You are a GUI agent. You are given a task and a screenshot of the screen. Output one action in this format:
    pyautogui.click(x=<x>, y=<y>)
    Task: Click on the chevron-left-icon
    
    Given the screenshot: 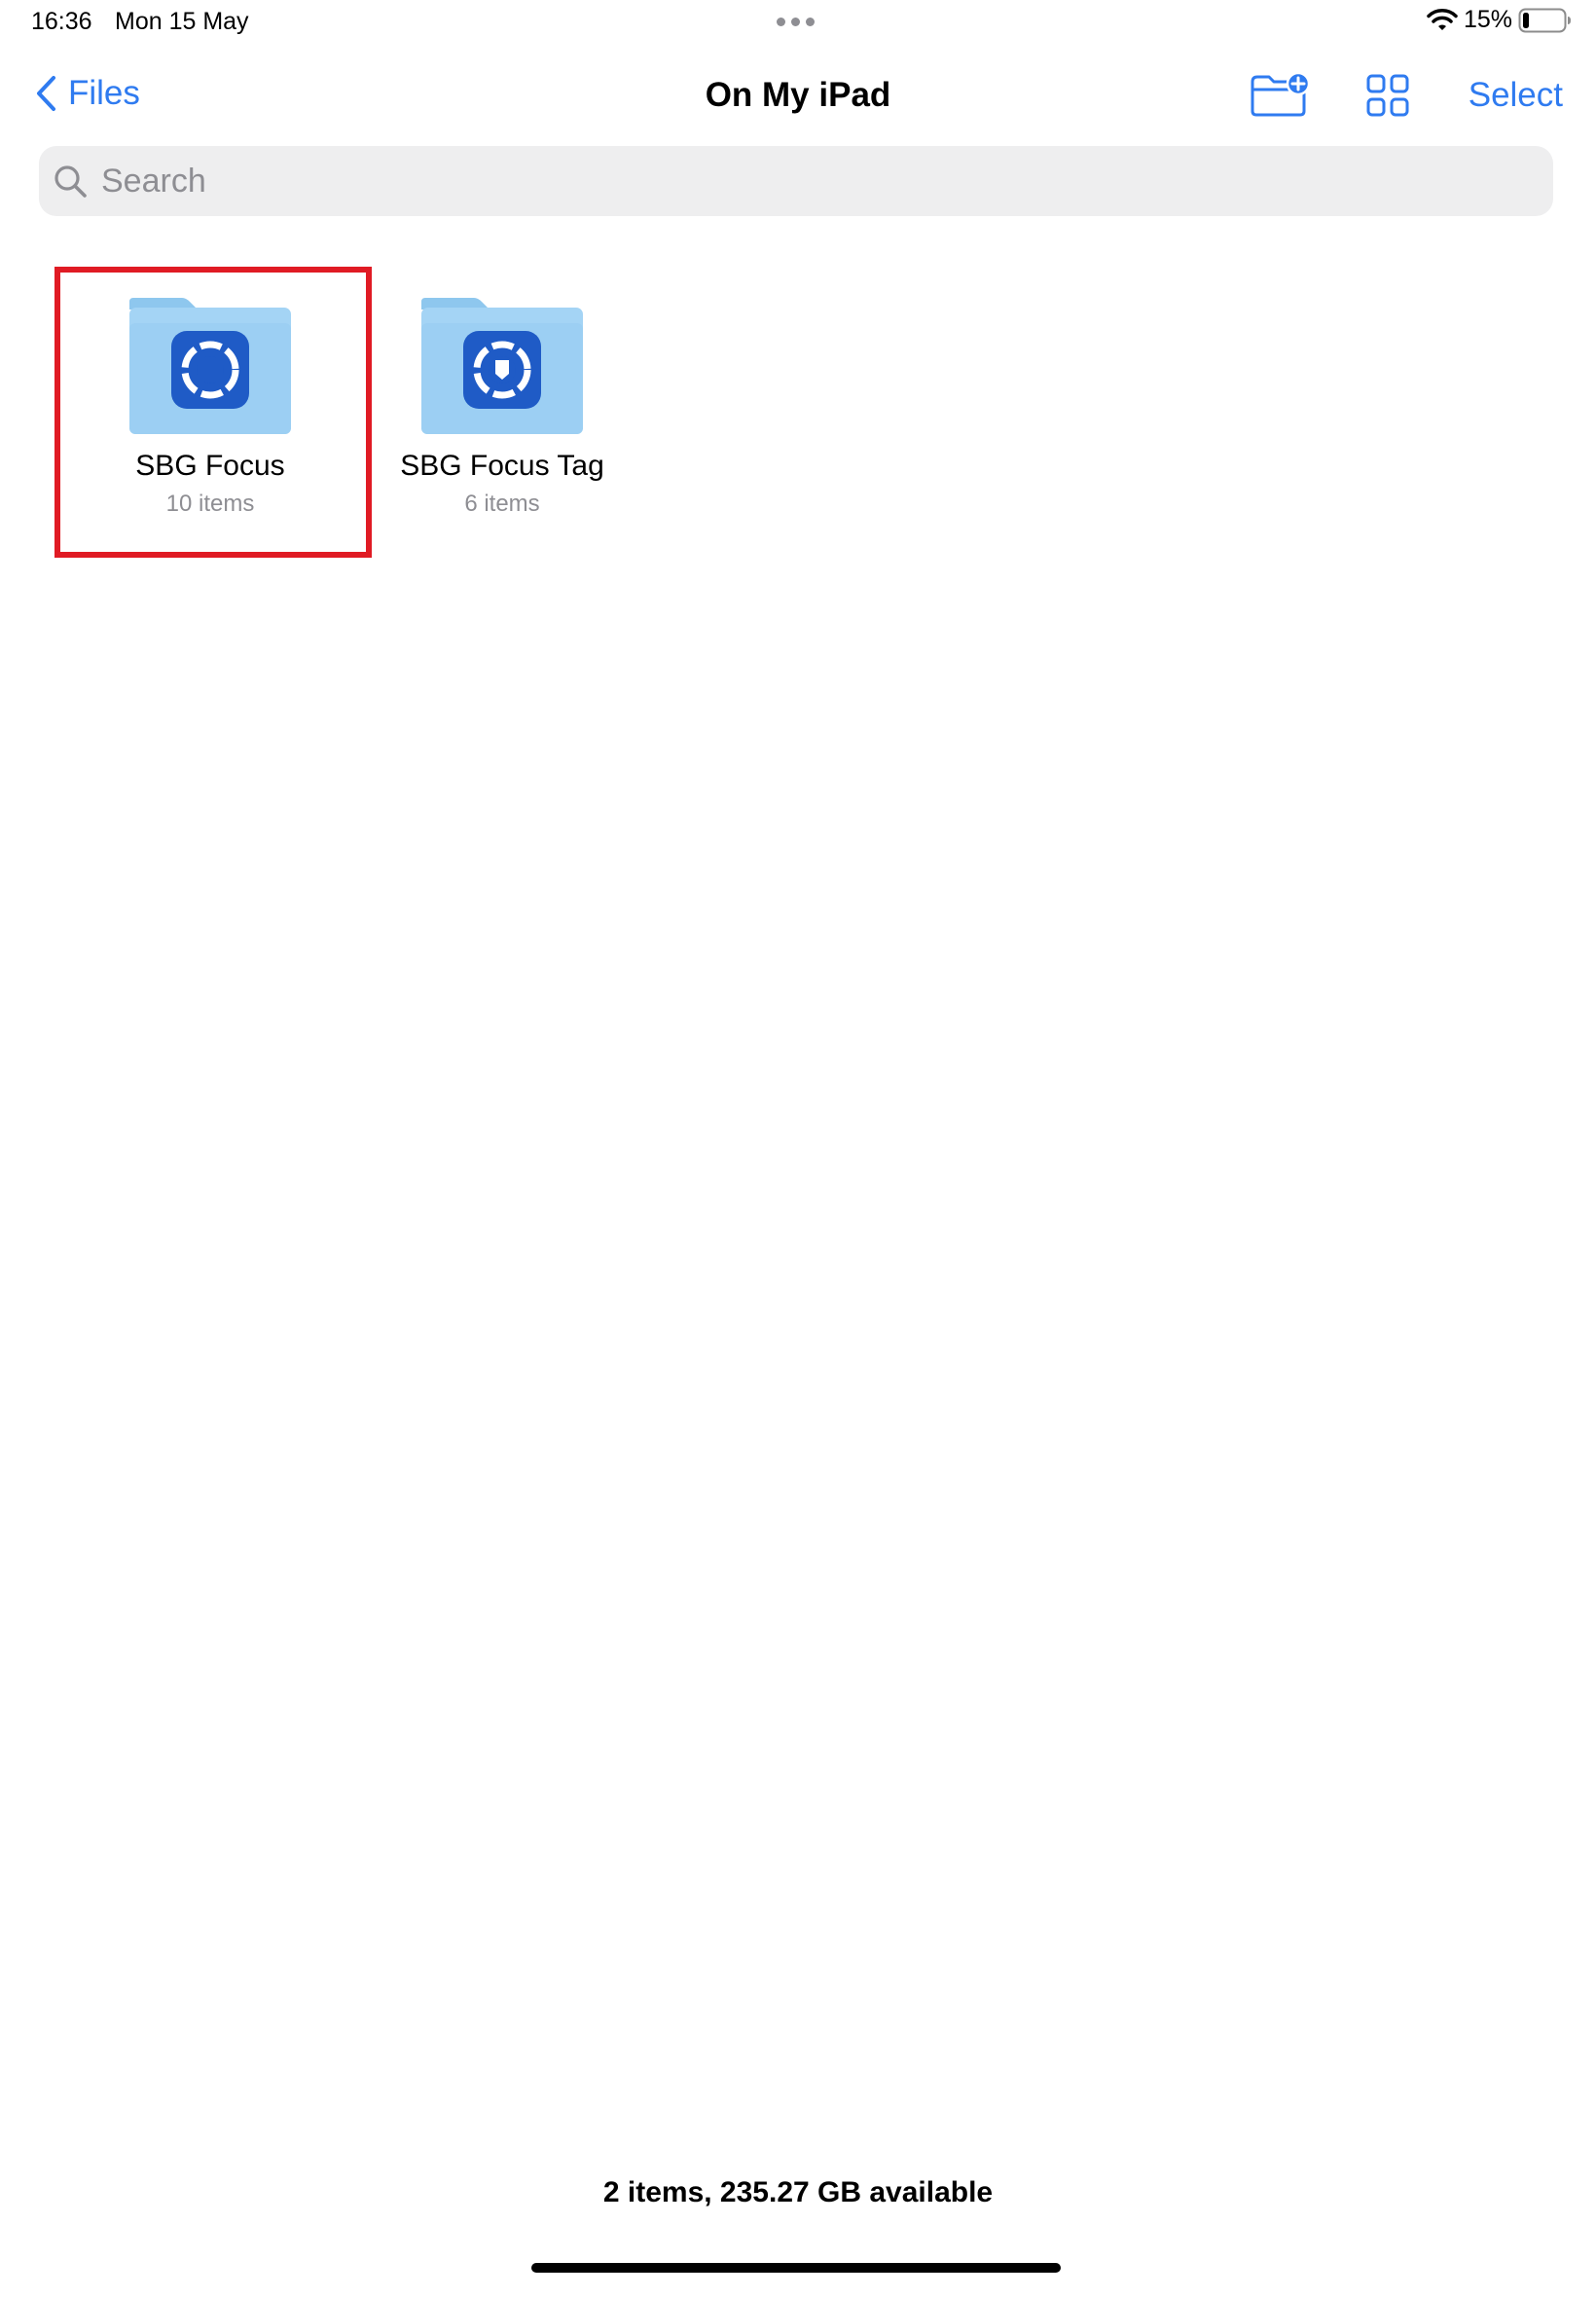 What is the action you would take?
    pyautogui.click(x=46, y=94)
    